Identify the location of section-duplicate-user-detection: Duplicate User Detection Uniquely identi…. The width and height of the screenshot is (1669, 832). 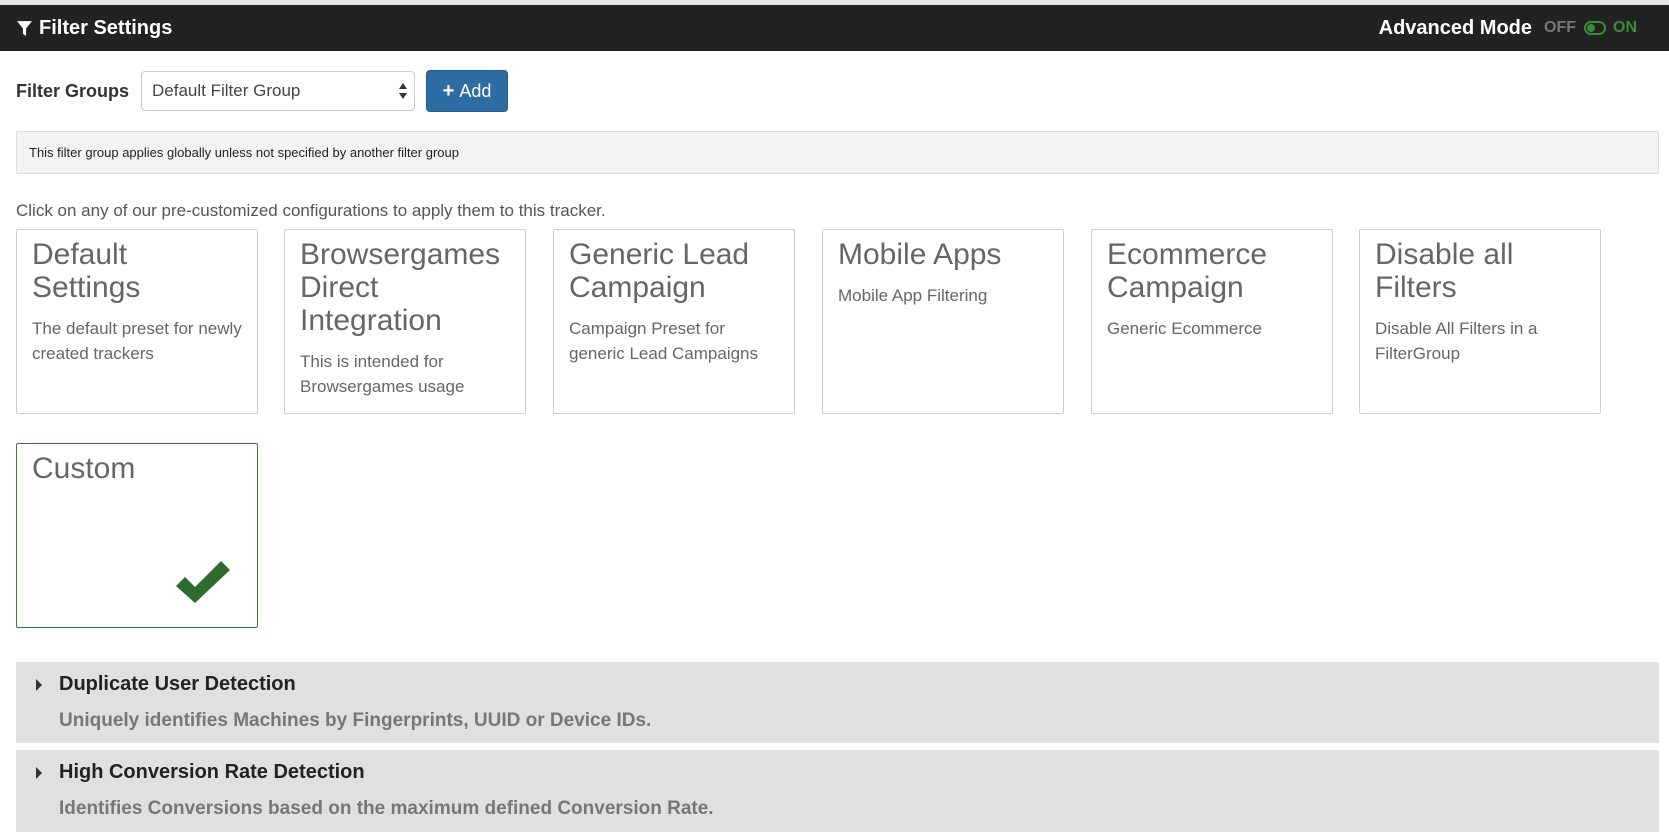
(837, 702).